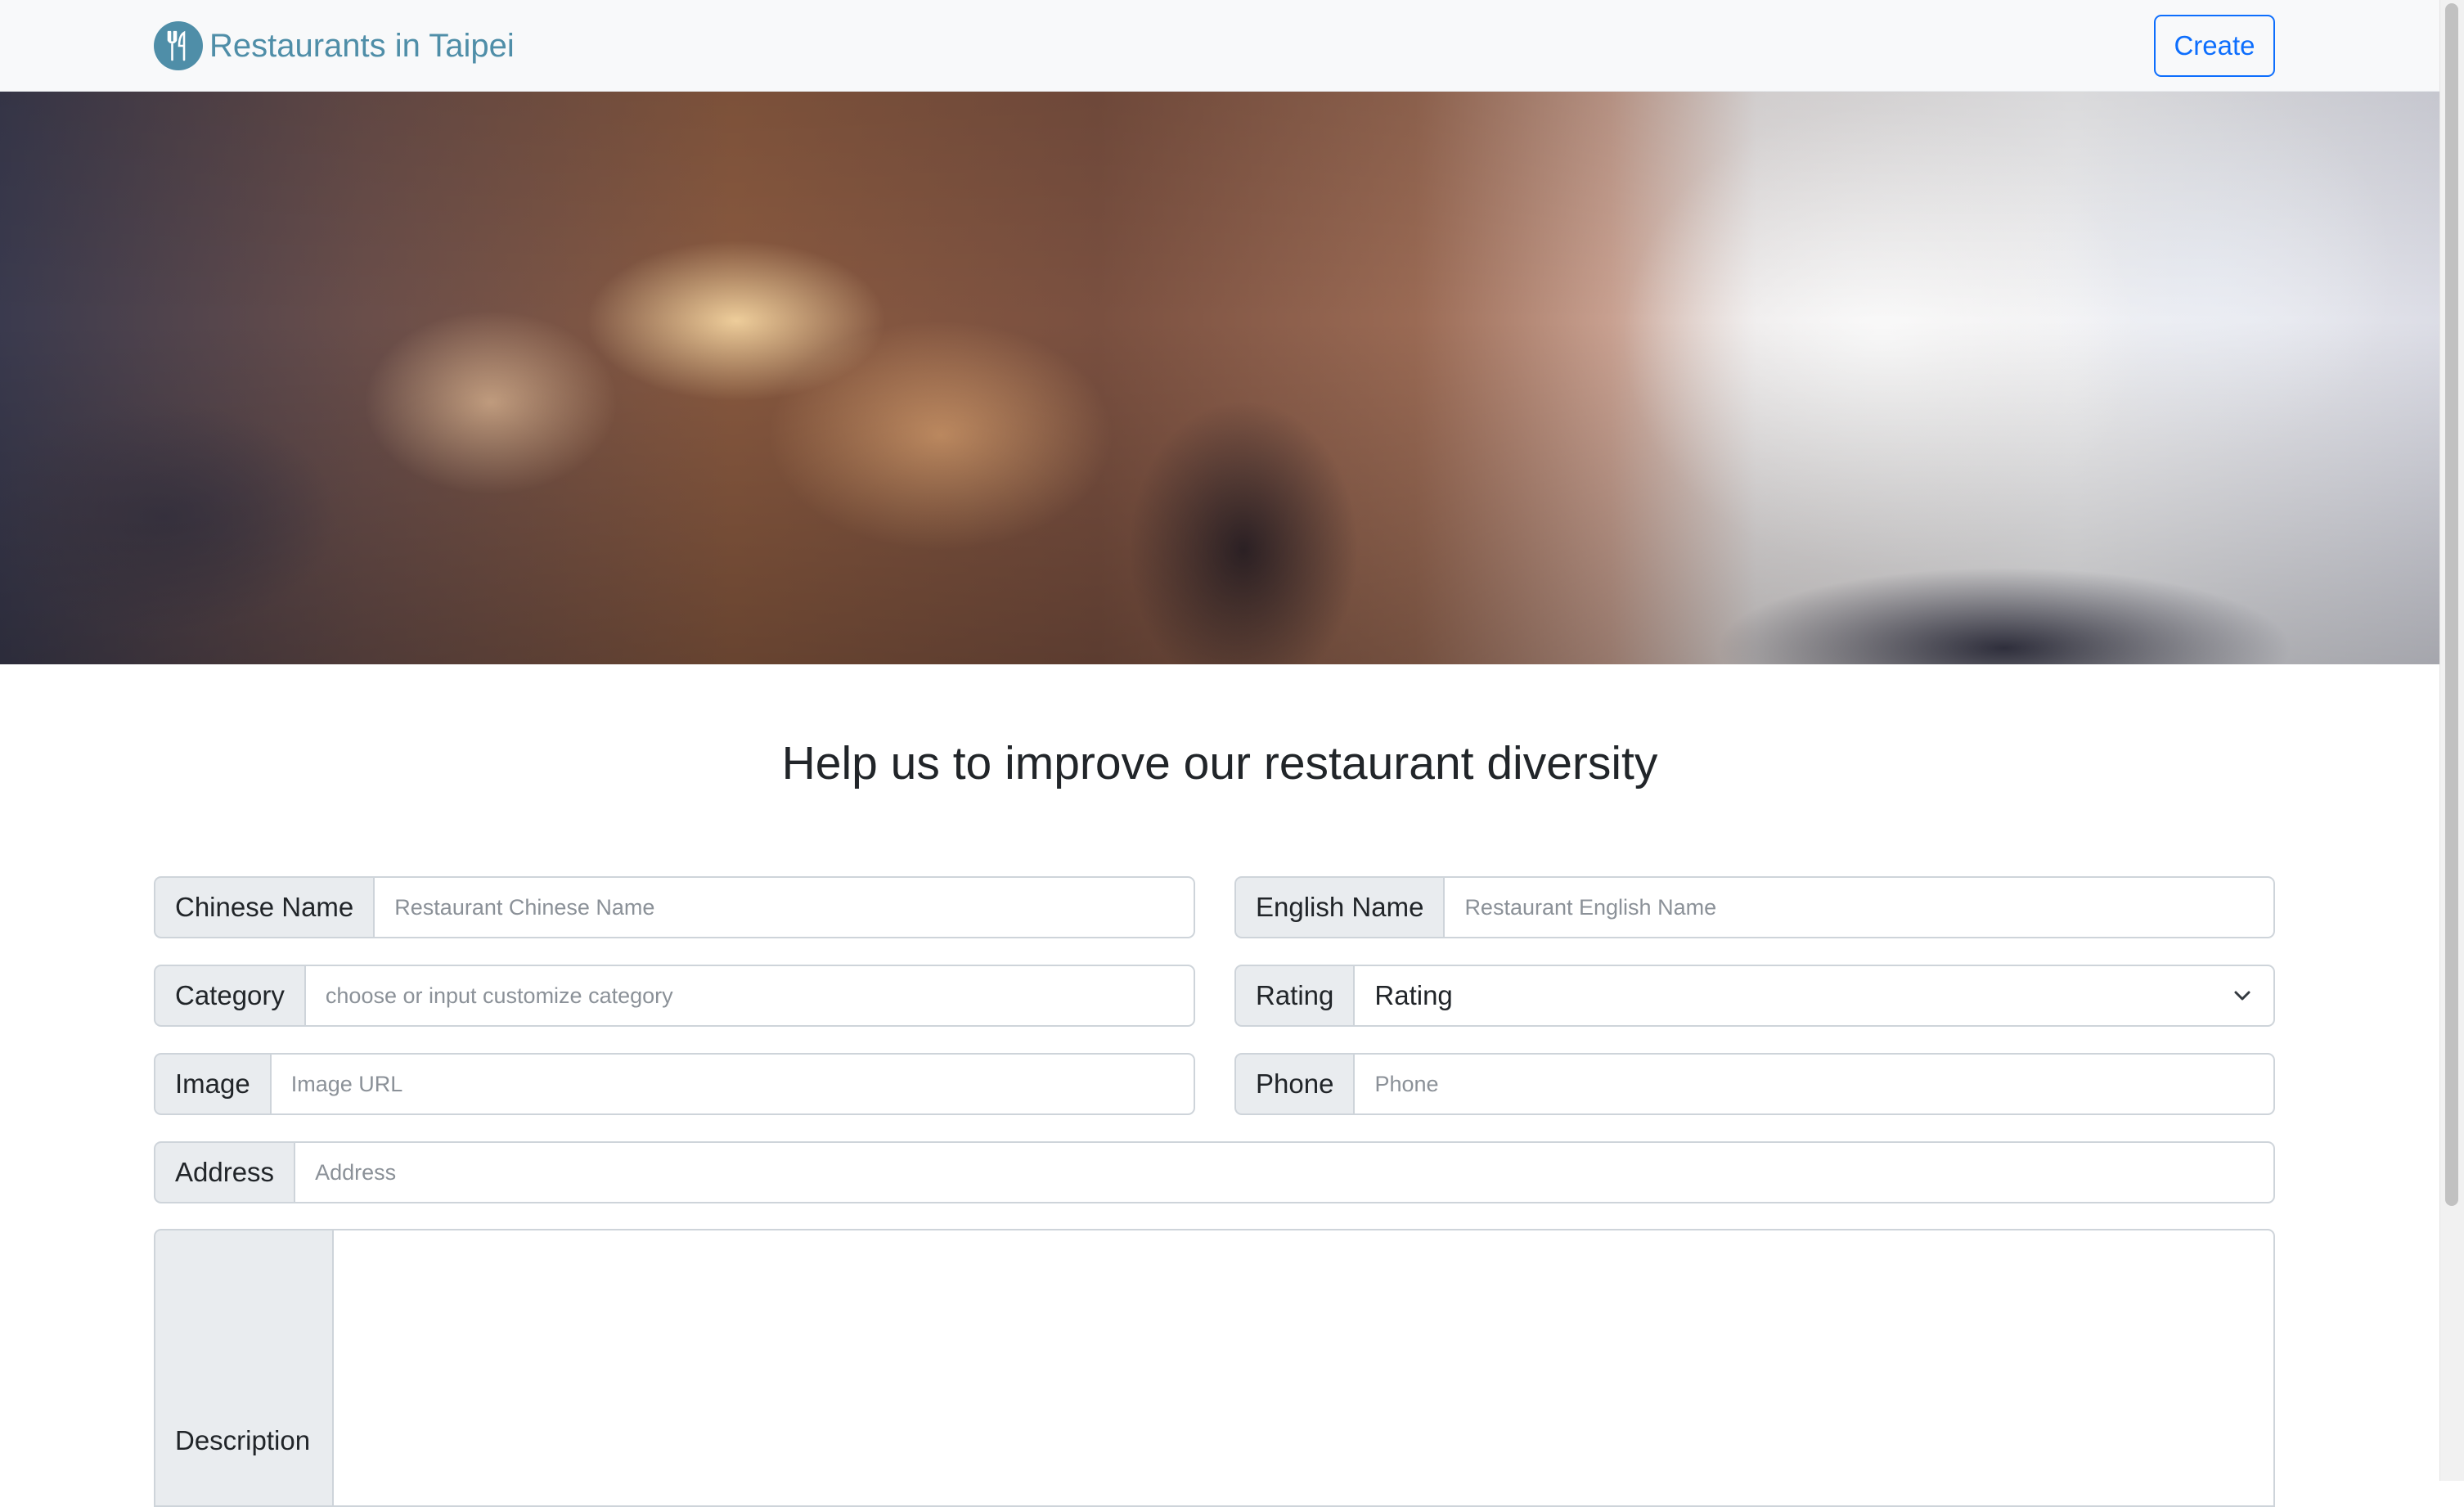  I want to click on image-group: Image, so click(674, 1084).